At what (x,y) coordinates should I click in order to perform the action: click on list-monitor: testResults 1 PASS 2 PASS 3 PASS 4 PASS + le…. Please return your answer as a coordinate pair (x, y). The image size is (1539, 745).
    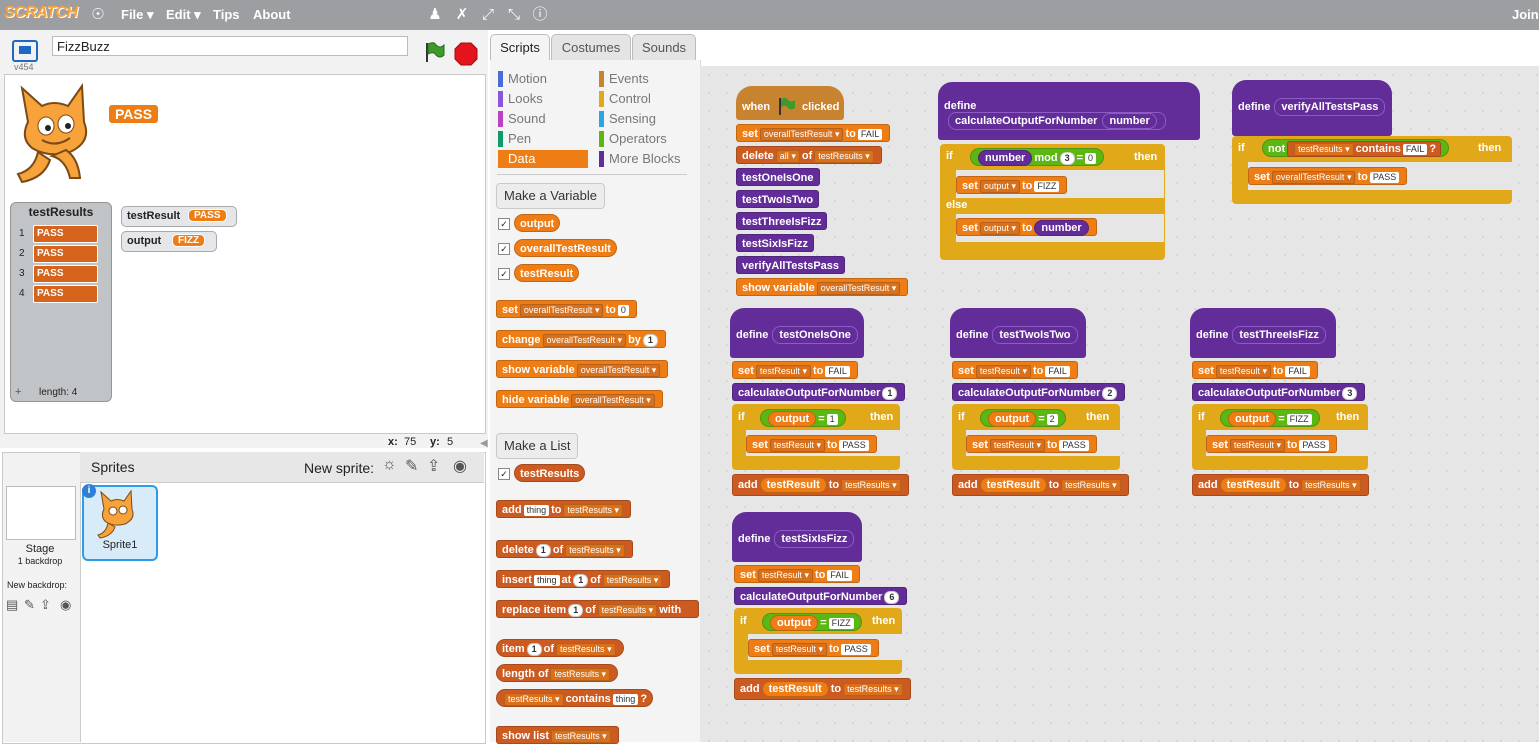
    Looking at the image, I should click on (61, 302).